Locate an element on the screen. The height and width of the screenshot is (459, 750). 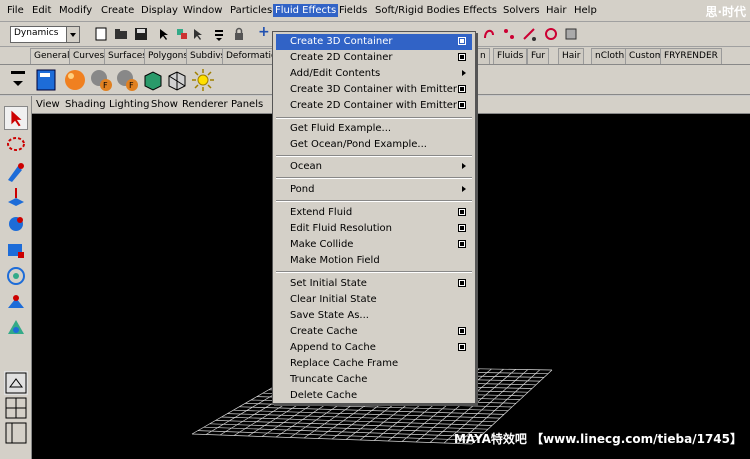
menu-file: File is located at coordinates (15, 10).